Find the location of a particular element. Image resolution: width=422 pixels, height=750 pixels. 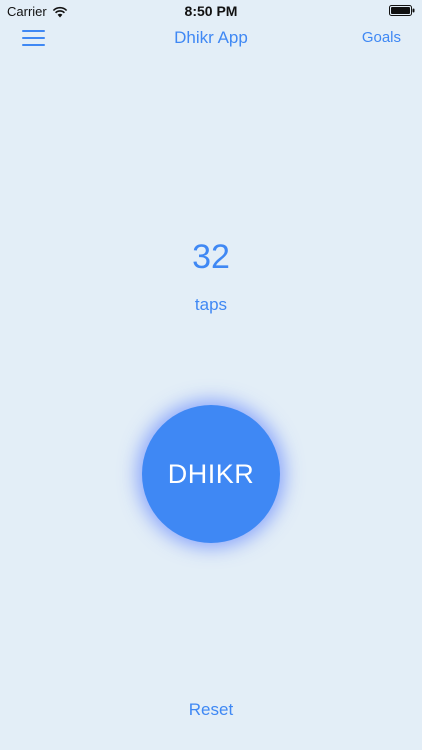

status-time: 8:50 PM is located at coordinates (211, 11).